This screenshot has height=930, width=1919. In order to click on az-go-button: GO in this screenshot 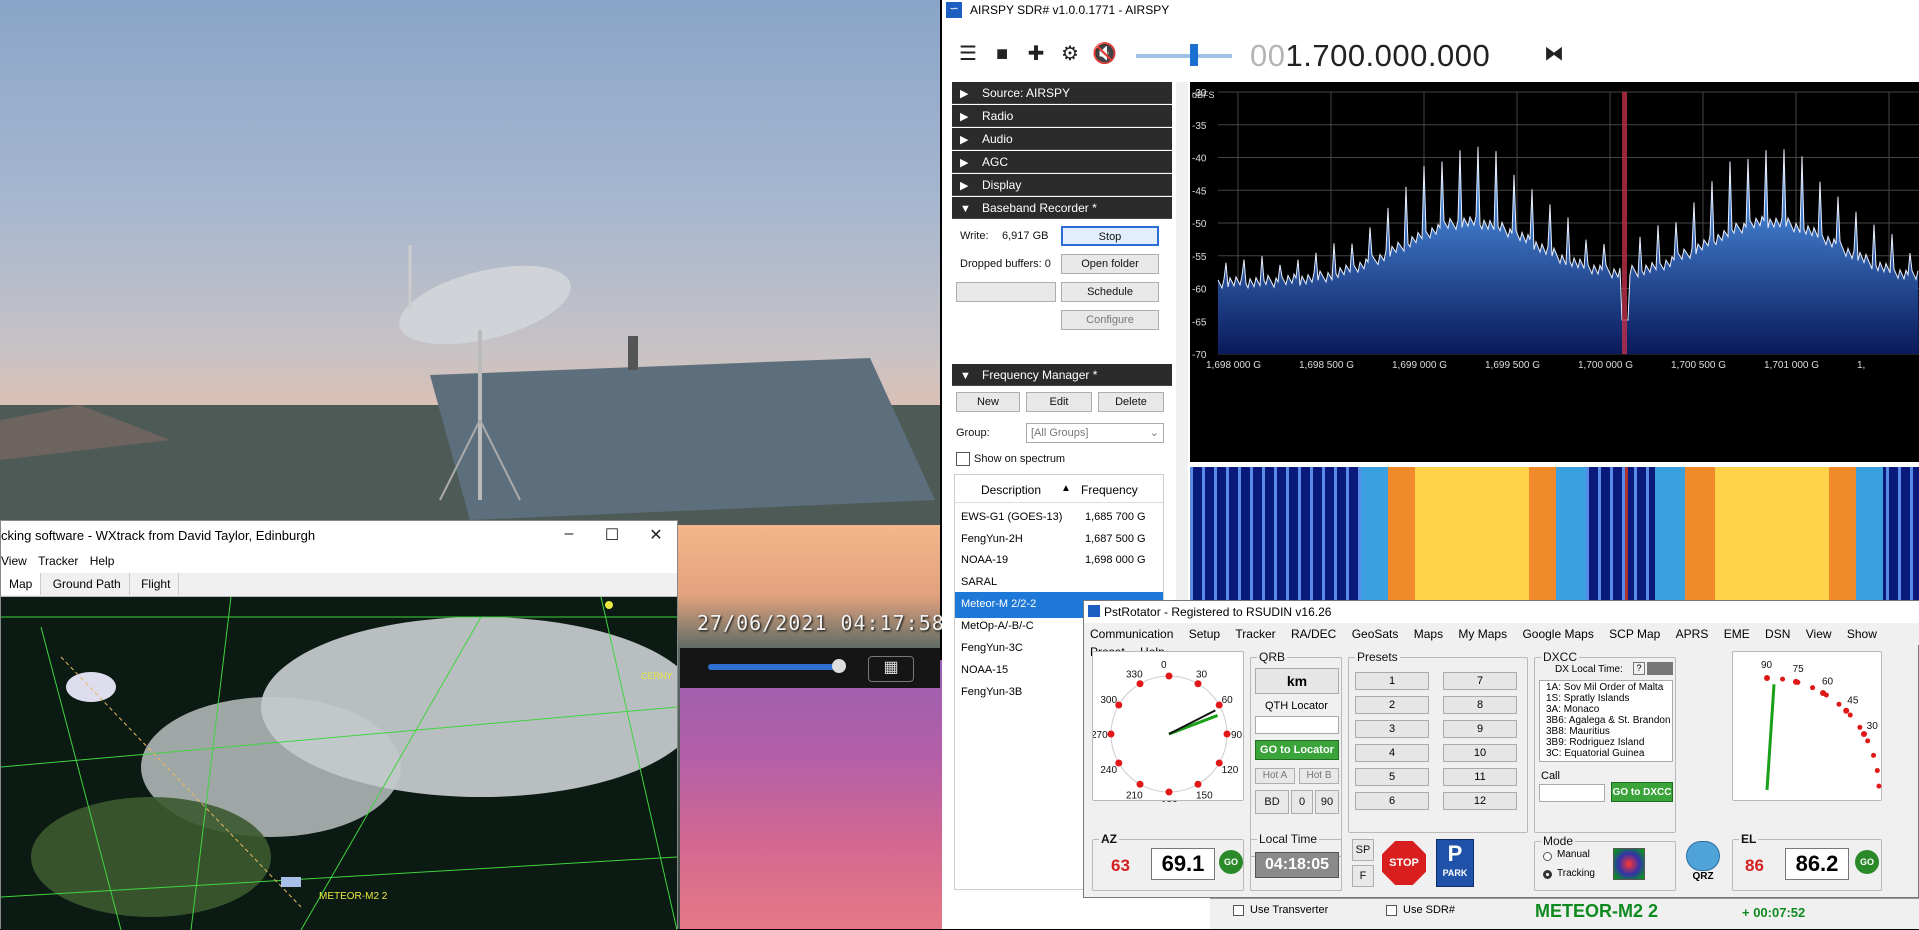, I will do `click(1231, 862)`.